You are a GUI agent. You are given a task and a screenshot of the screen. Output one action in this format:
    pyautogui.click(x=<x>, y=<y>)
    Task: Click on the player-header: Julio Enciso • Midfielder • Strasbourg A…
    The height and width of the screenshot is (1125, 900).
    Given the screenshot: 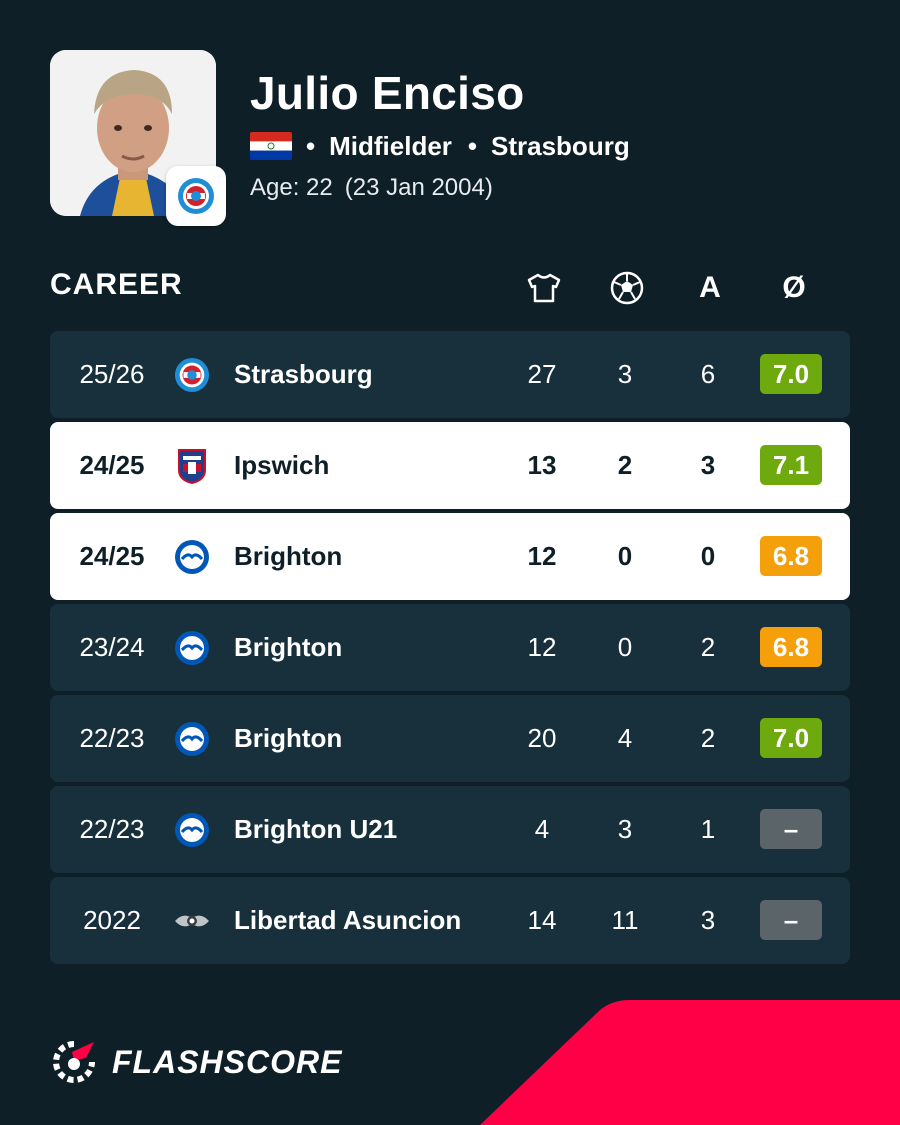 What is the action you would take?
    pyautogui.click(x=450, y=140)
    